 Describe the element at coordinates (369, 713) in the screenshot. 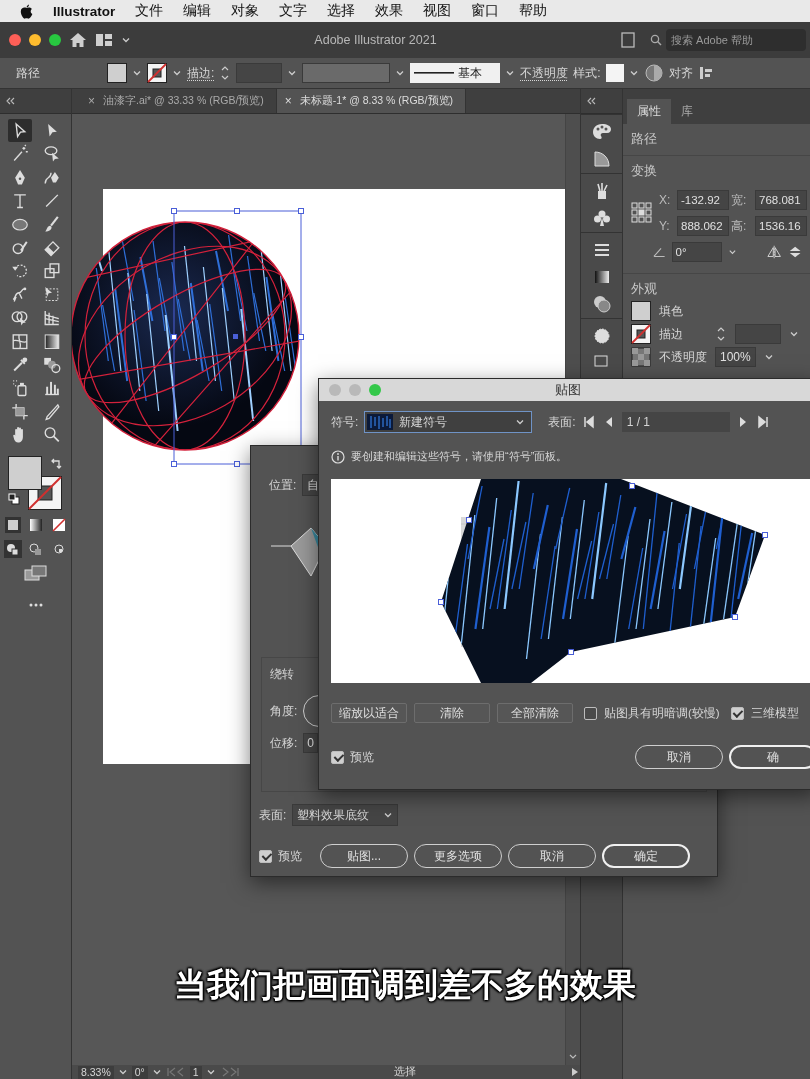

I see `dialog-button: 缩放以适合` at that location.